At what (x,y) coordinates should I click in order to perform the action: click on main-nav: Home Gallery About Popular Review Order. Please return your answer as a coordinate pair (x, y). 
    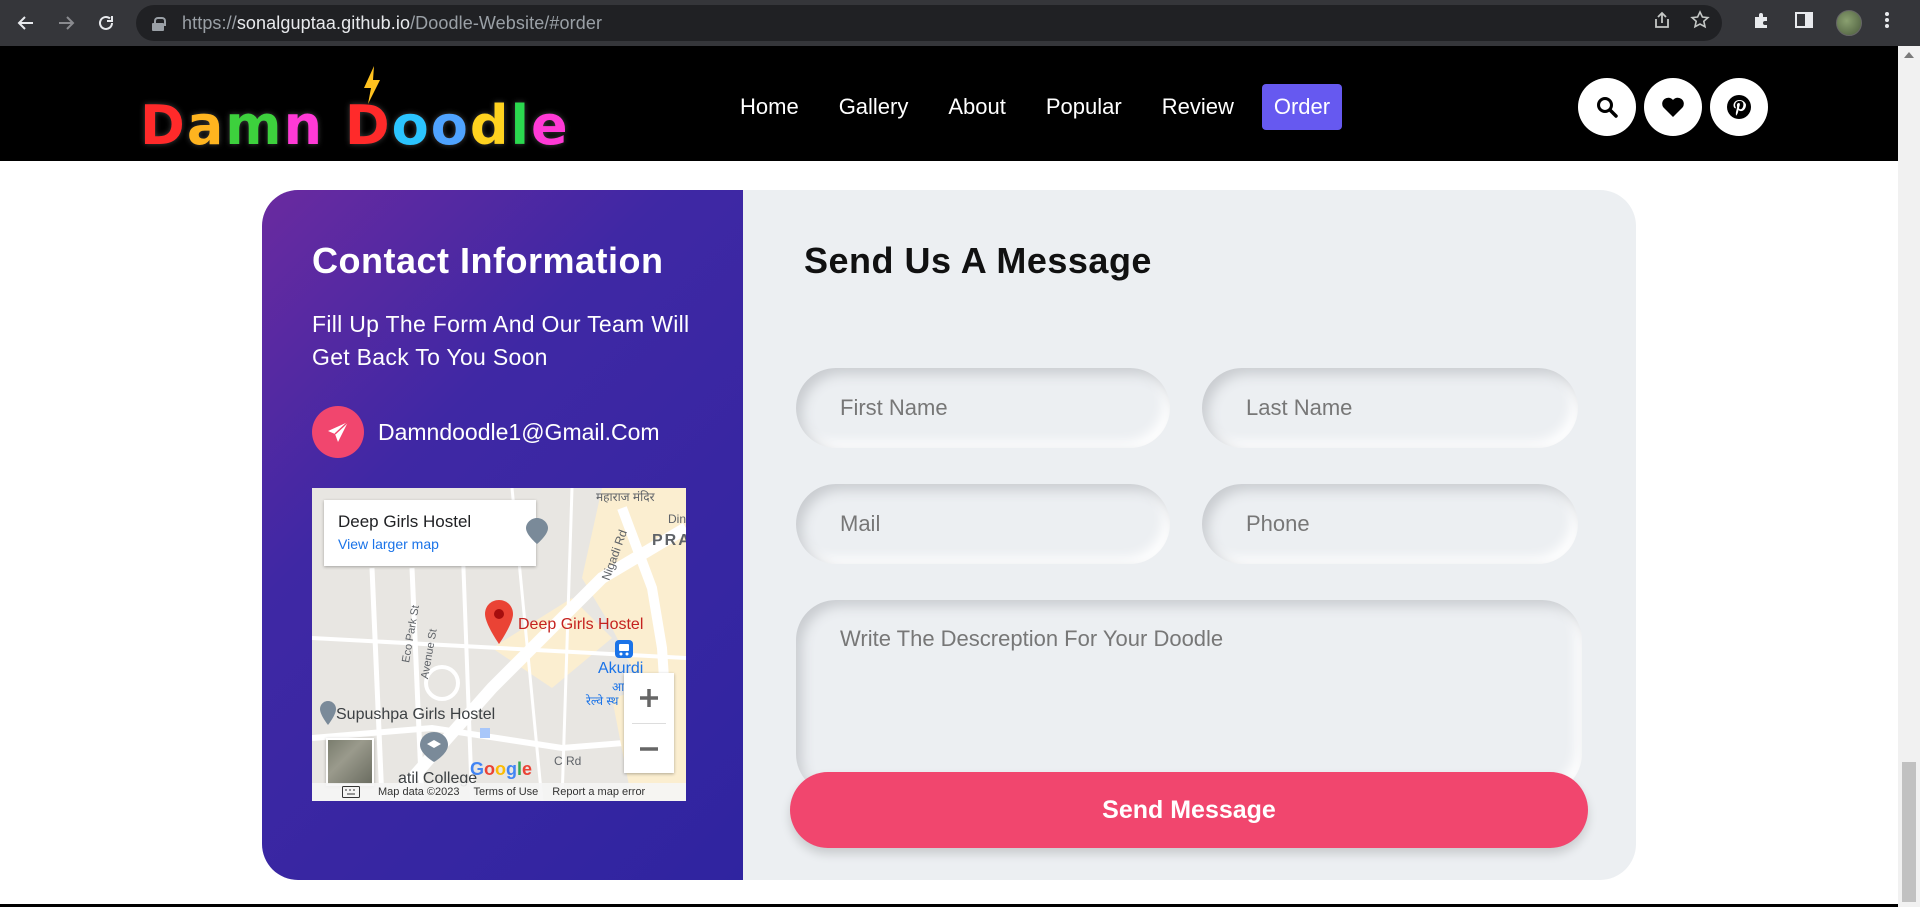
    Looking at the image, I should click on (1031, 107).